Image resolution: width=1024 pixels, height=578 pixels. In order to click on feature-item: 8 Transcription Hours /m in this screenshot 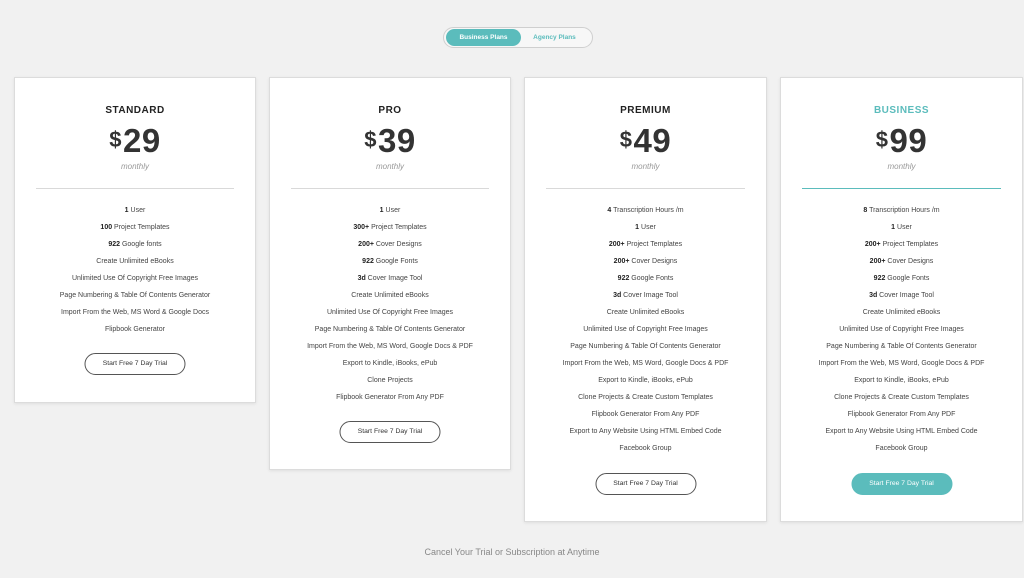, I will do `click(901, 213)`.